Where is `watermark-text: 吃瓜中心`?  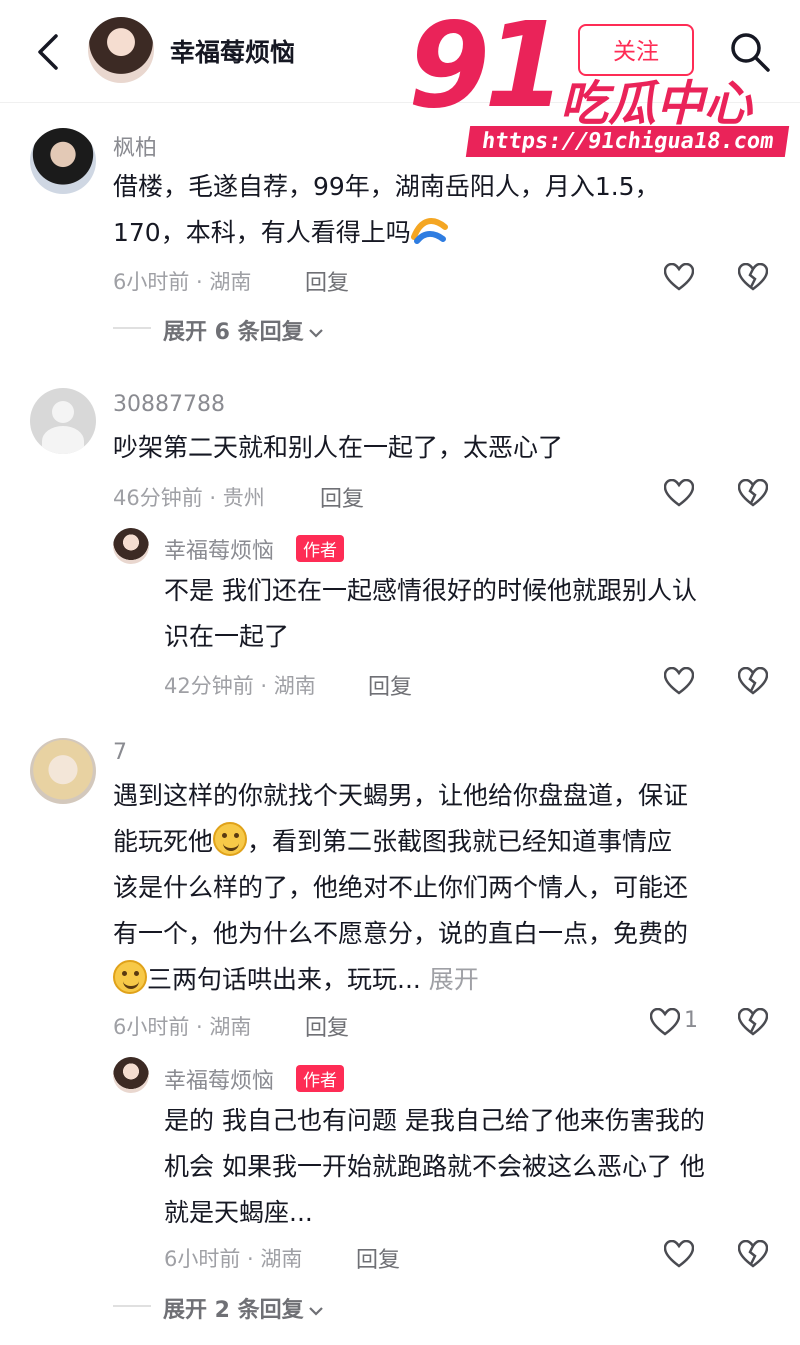
watermark-text: 吃瓜中心 is located at coordinates (656, 104).